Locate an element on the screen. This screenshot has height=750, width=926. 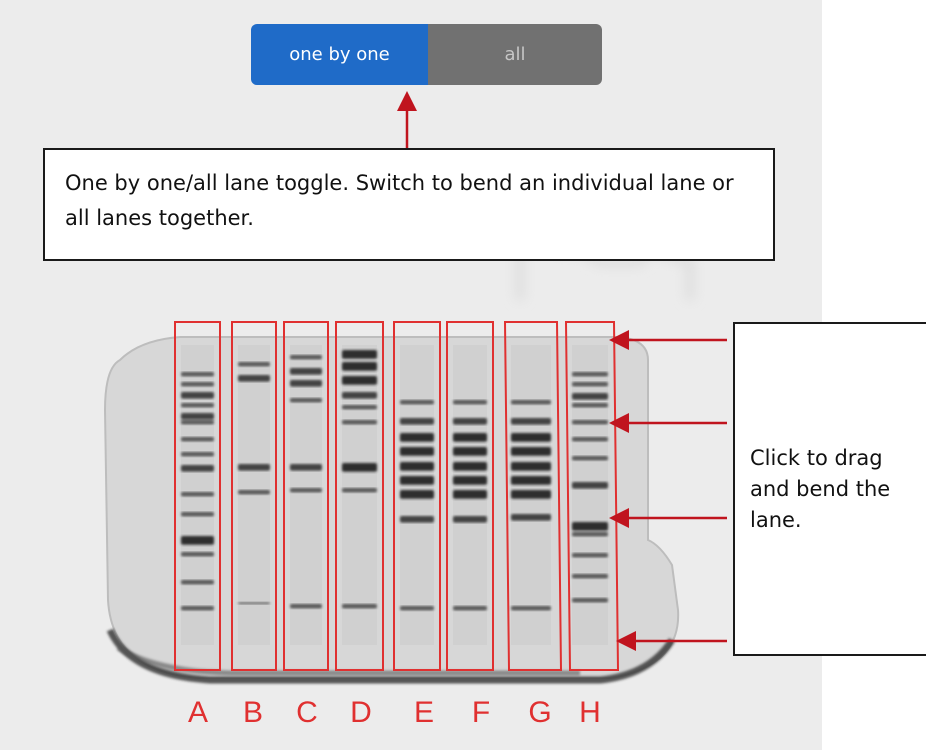
all-label: all is located at coordinates (515, 54).